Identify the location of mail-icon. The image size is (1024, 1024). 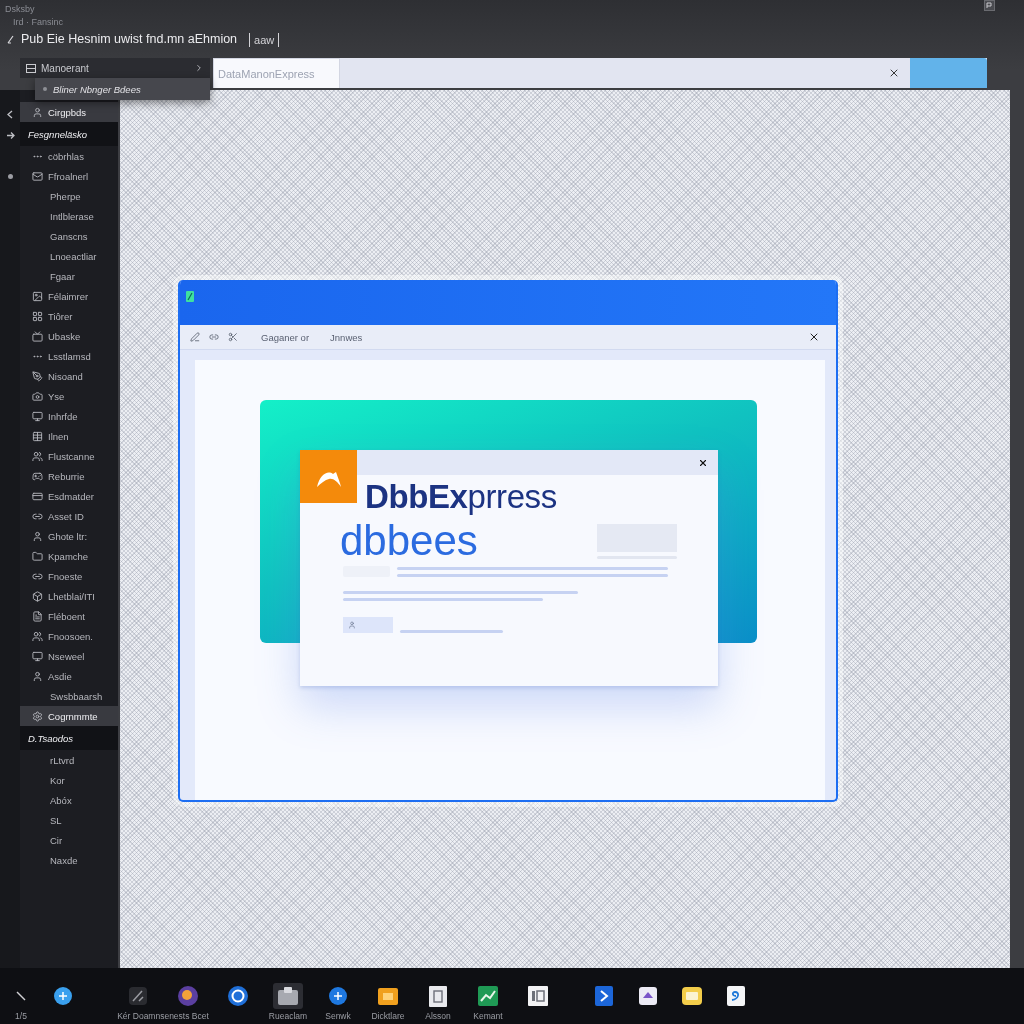
(37, 176).